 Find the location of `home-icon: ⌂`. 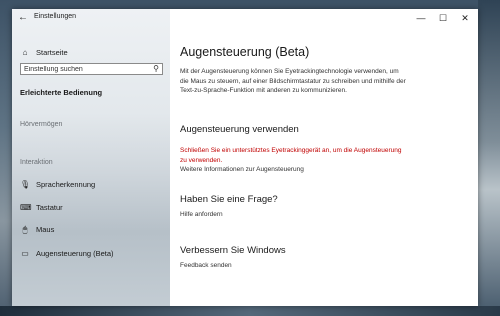

home-icon: ⌂ is located at coordinates (25, 52).